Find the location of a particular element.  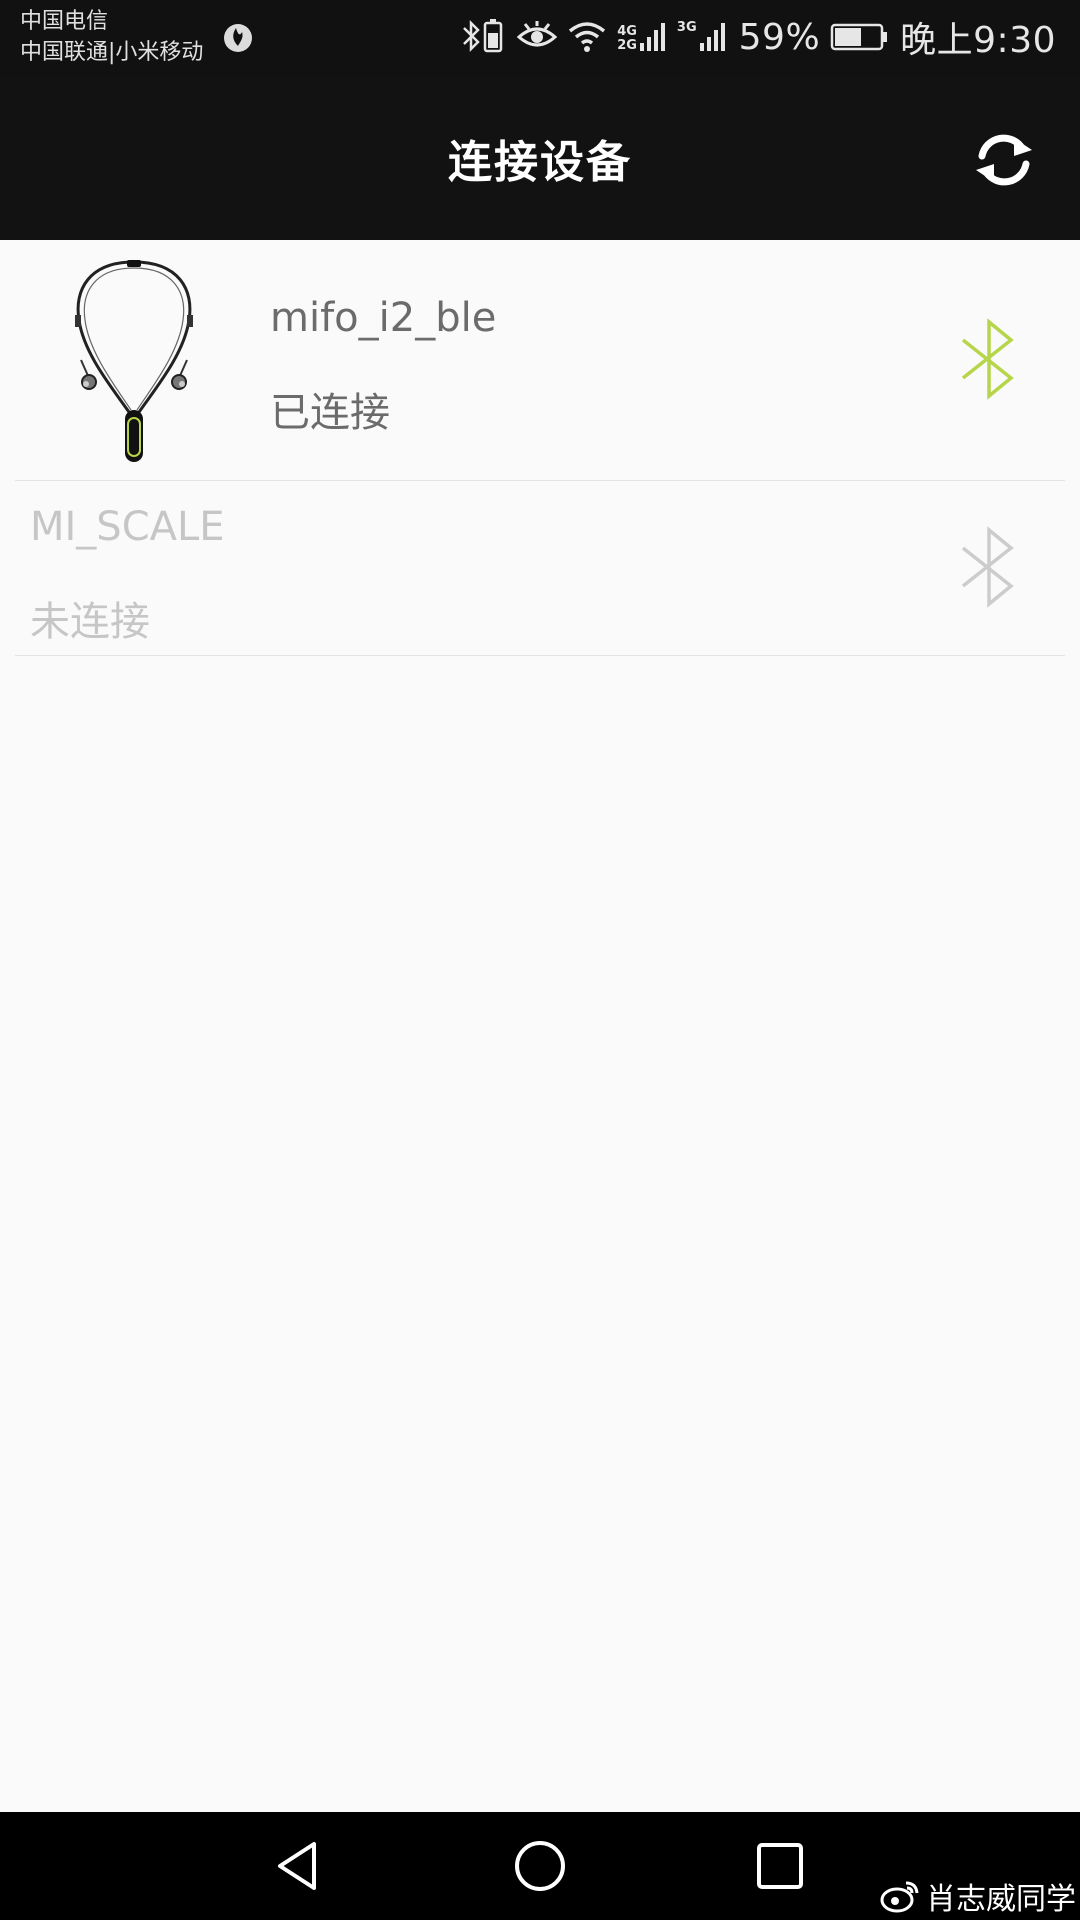

page-title: 连接设备 is located at coordinates (540, 162).